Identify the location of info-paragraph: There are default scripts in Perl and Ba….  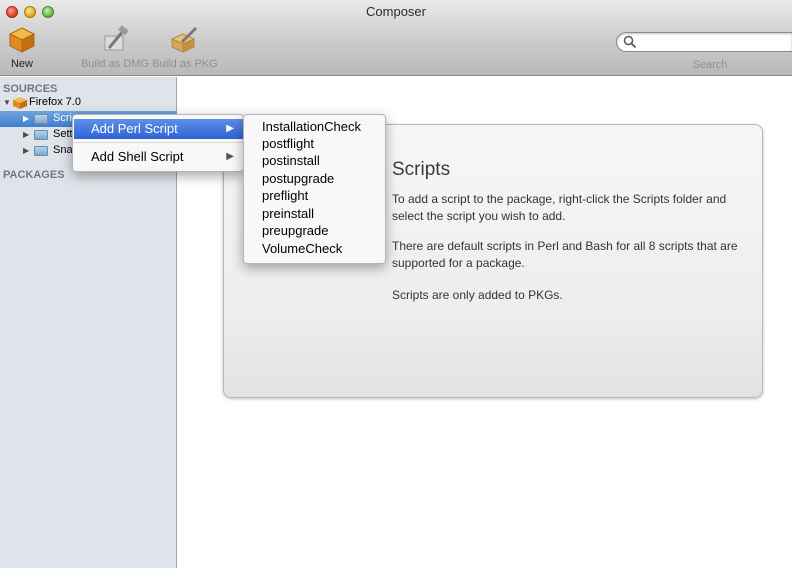
(565, 254).